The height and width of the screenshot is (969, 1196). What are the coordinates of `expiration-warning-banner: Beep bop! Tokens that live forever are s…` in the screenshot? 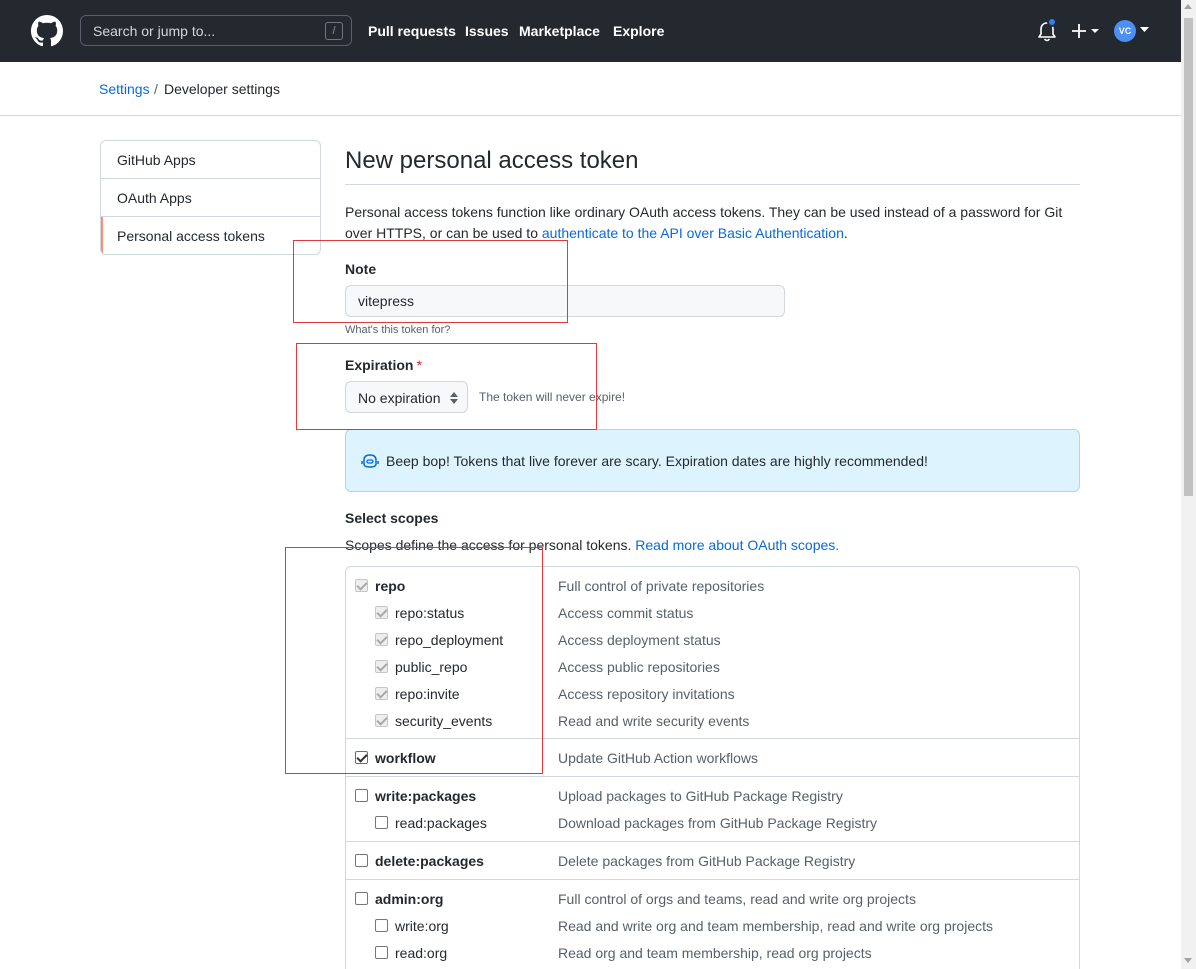 It's located at (712, 460).